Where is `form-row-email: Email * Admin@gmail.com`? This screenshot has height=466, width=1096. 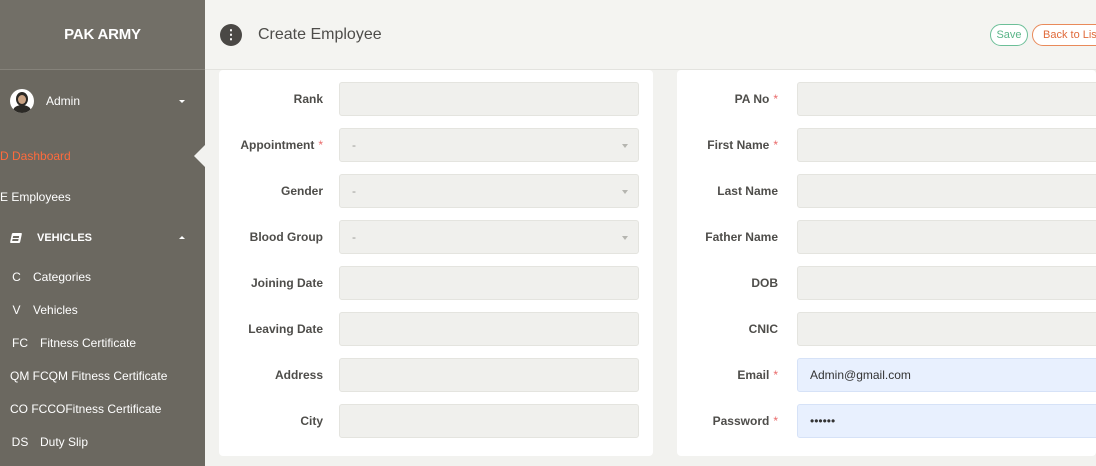 form-row-email: Email * Admin@gmail.com is located at coordinates (886, 375).